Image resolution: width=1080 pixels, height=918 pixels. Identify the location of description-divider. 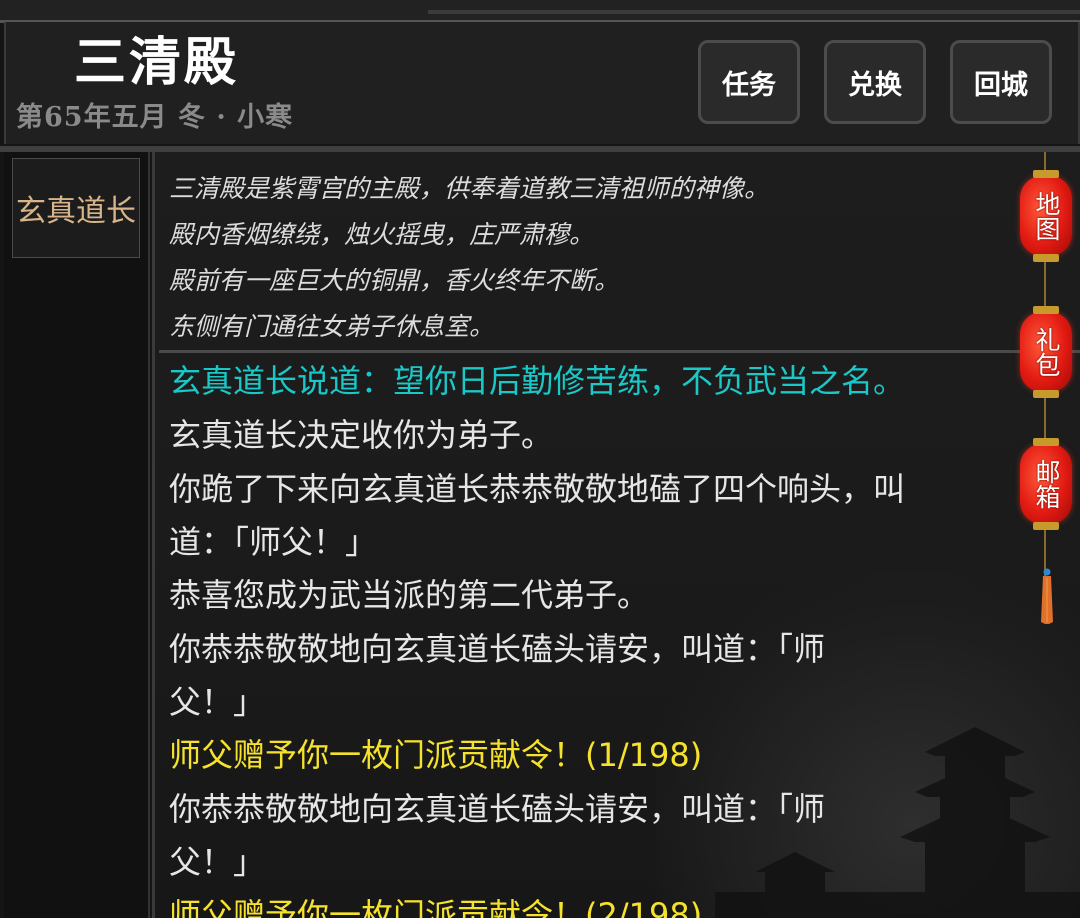
(619, 351).